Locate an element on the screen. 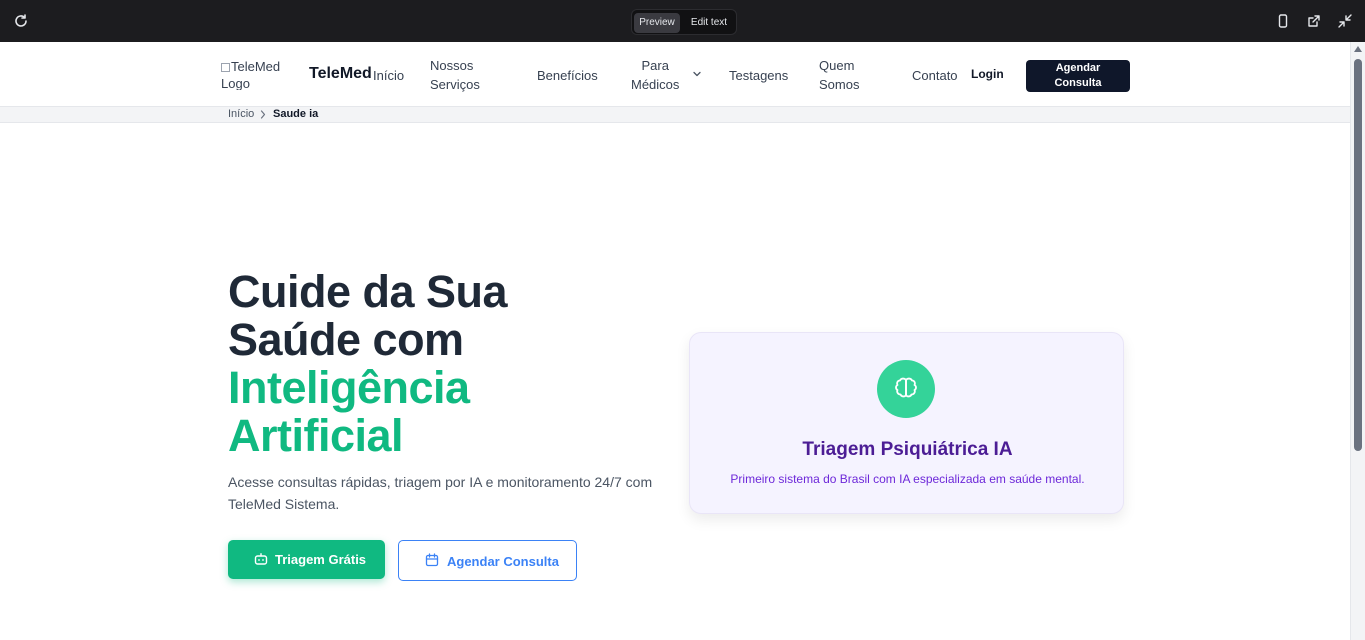  agendar-consulta-button: Agendar Consulta is located at coordinates (1078, 76).